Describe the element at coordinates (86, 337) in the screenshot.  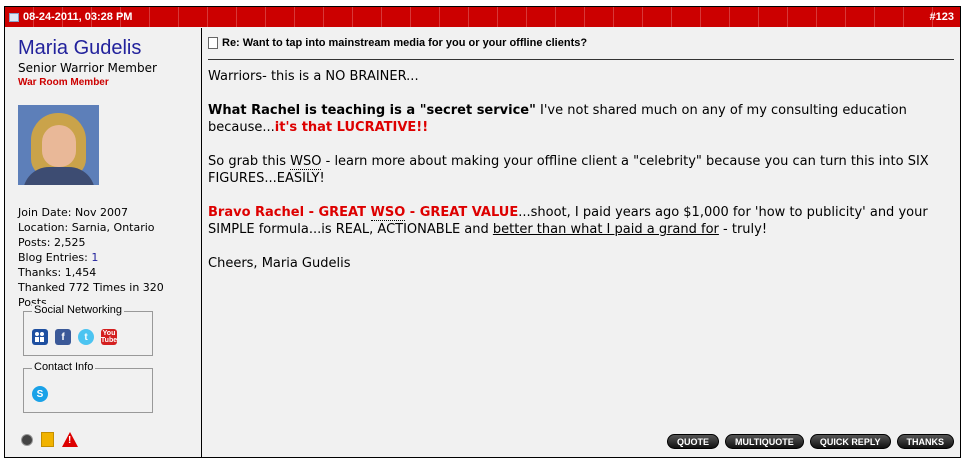
I see `twitter-icon: t` at that location.